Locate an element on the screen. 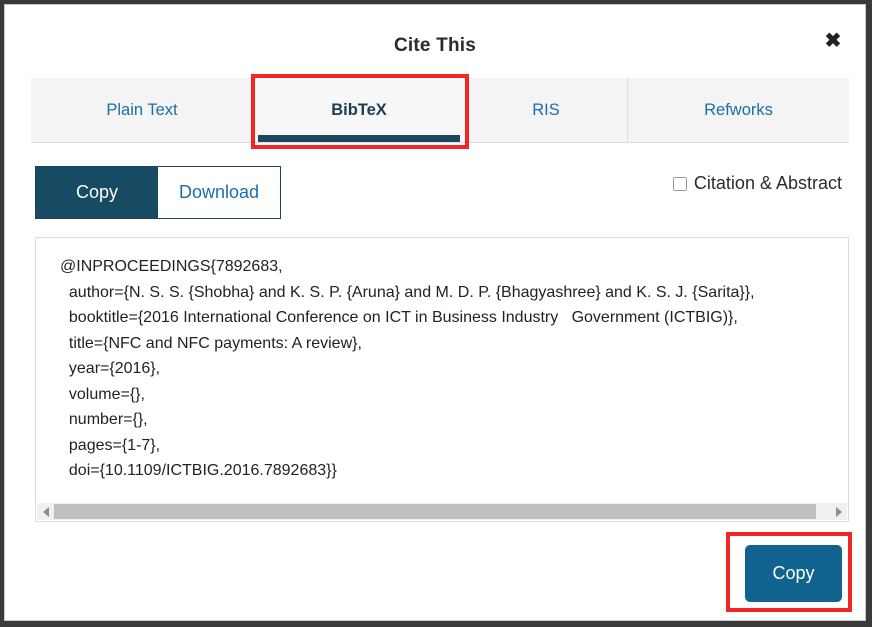 This screenshot has width=872, height=627. chevron-left-icon is located at coordinates (45, 511).